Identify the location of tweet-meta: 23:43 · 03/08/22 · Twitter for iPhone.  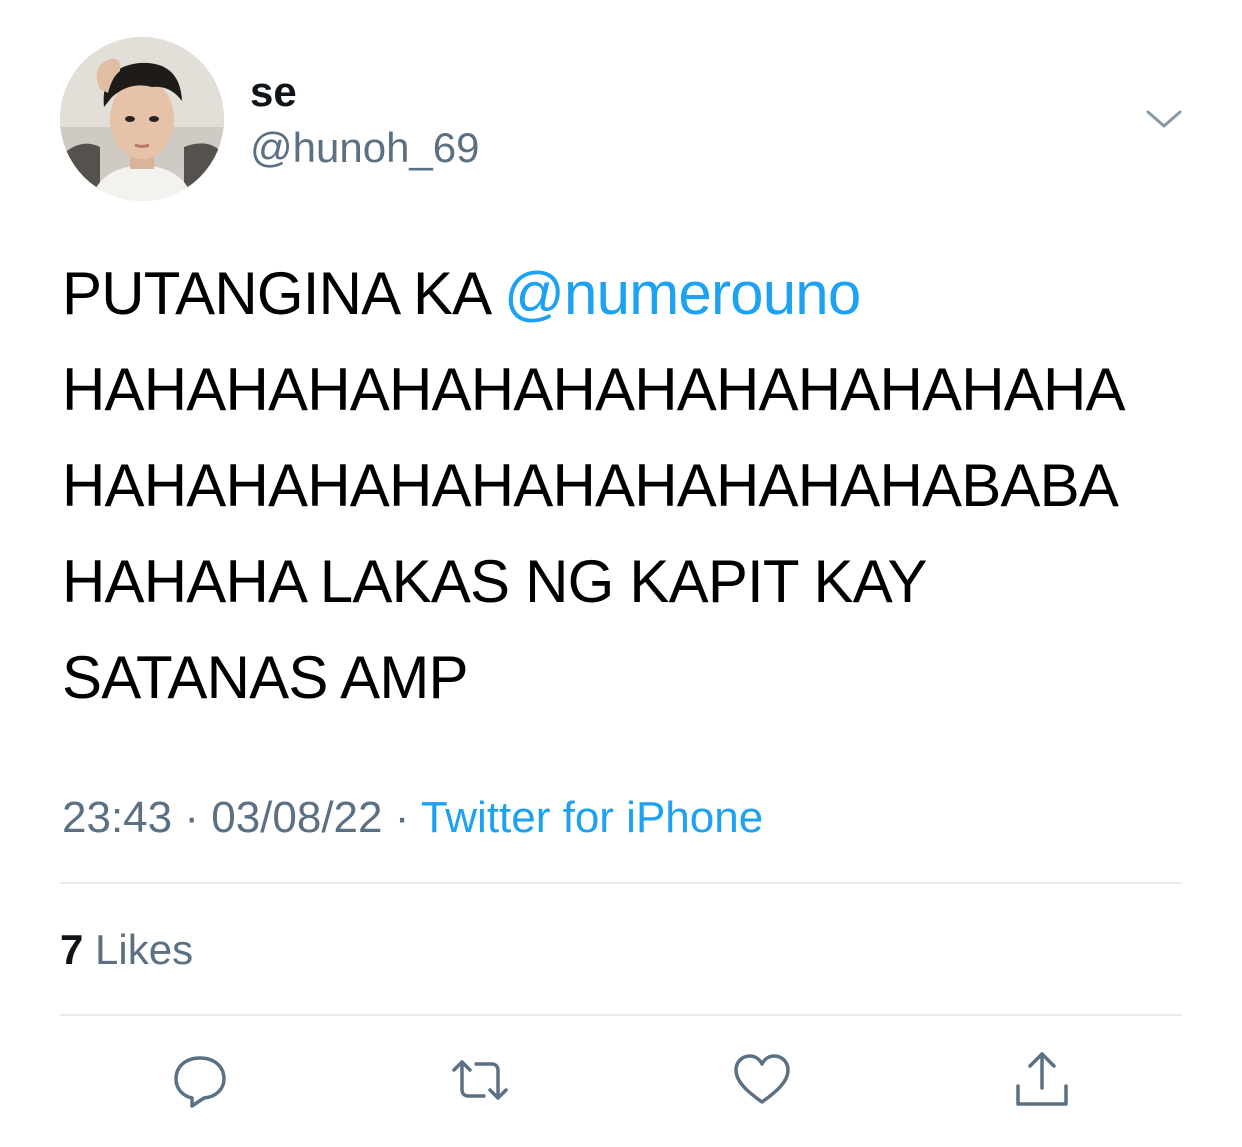
(412, 818).